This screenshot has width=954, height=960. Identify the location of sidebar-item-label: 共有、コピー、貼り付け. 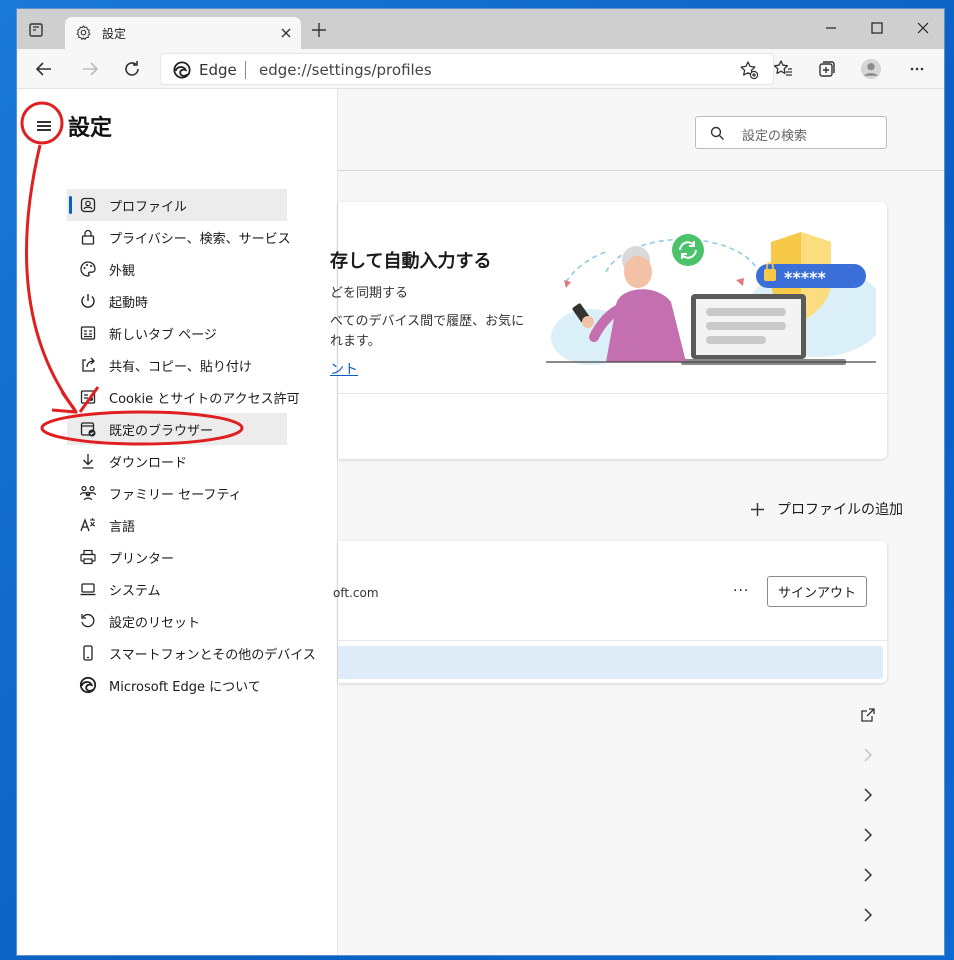
(180, 367).